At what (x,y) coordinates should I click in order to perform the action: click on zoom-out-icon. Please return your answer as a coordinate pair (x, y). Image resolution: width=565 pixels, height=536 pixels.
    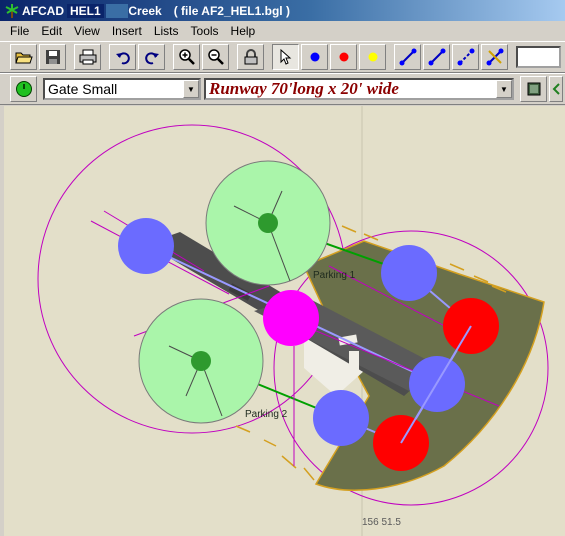
    Looking at the image, I should click on (215, 57).